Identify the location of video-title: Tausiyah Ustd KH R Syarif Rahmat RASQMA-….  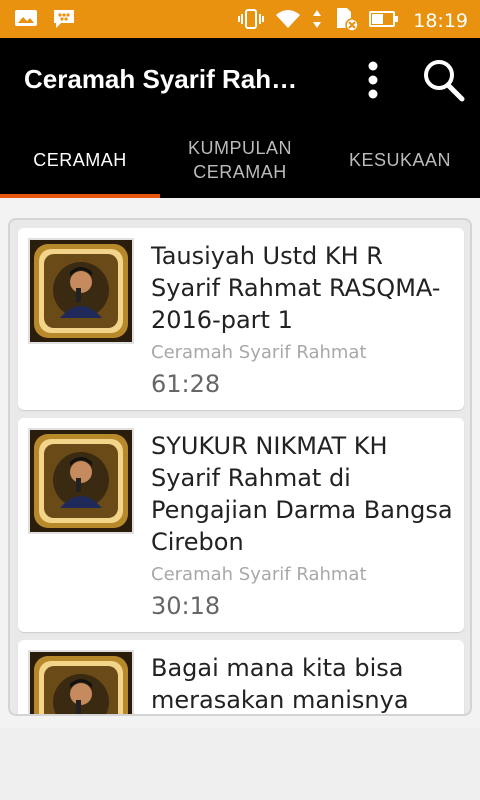
(296, 288).